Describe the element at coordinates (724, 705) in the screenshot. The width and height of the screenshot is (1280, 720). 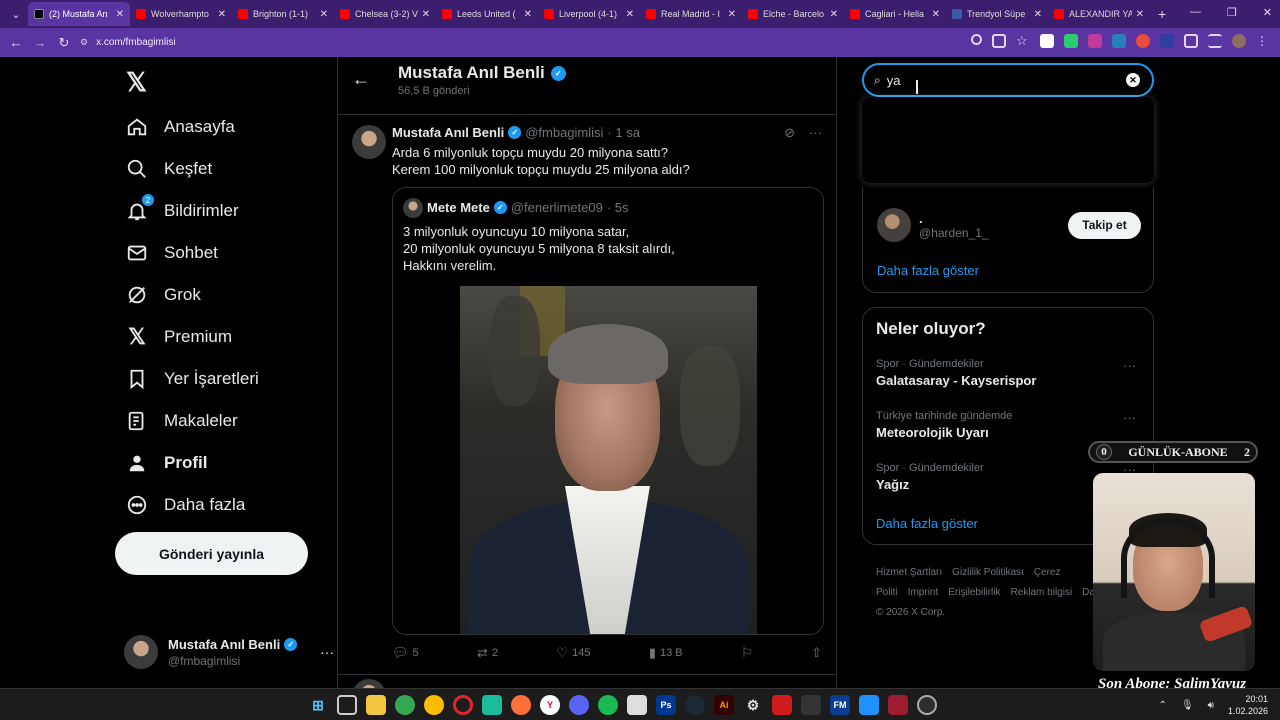
I see `illustrator-icon: Ai` at that location.